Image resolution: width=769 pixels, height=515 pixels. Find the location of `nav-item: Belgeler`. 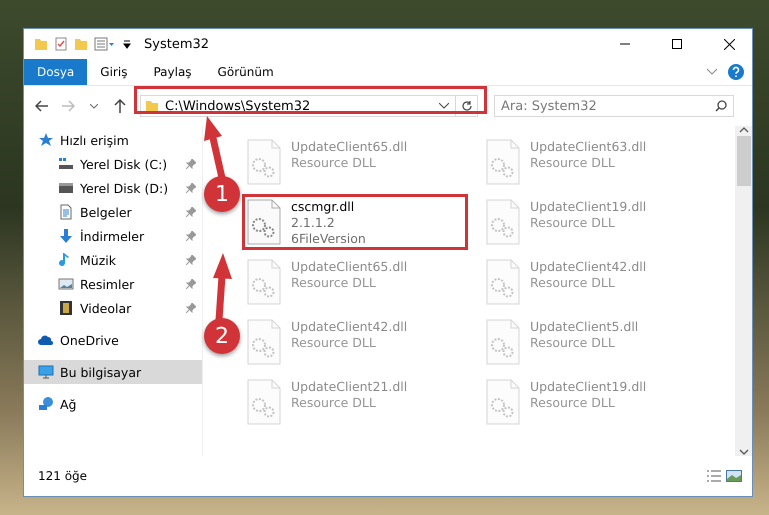

nav-item: Belgeler is located at coordinates (113, 212).